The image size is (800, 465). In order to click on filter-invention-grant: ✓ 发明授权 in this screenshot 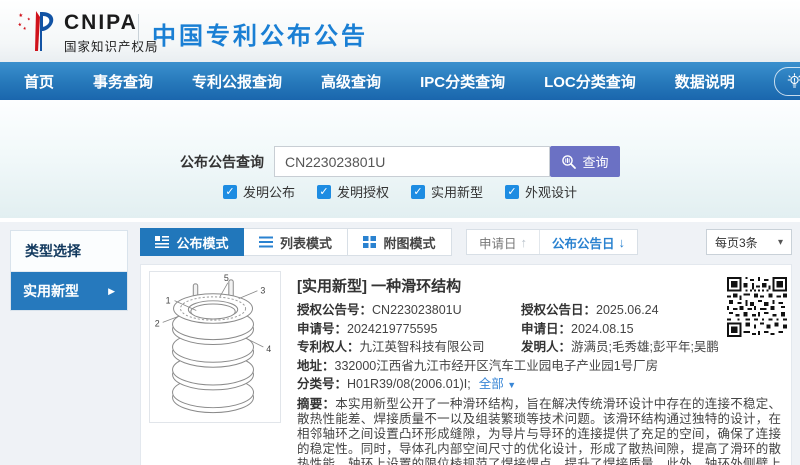, I will do `click(352, 191)`.